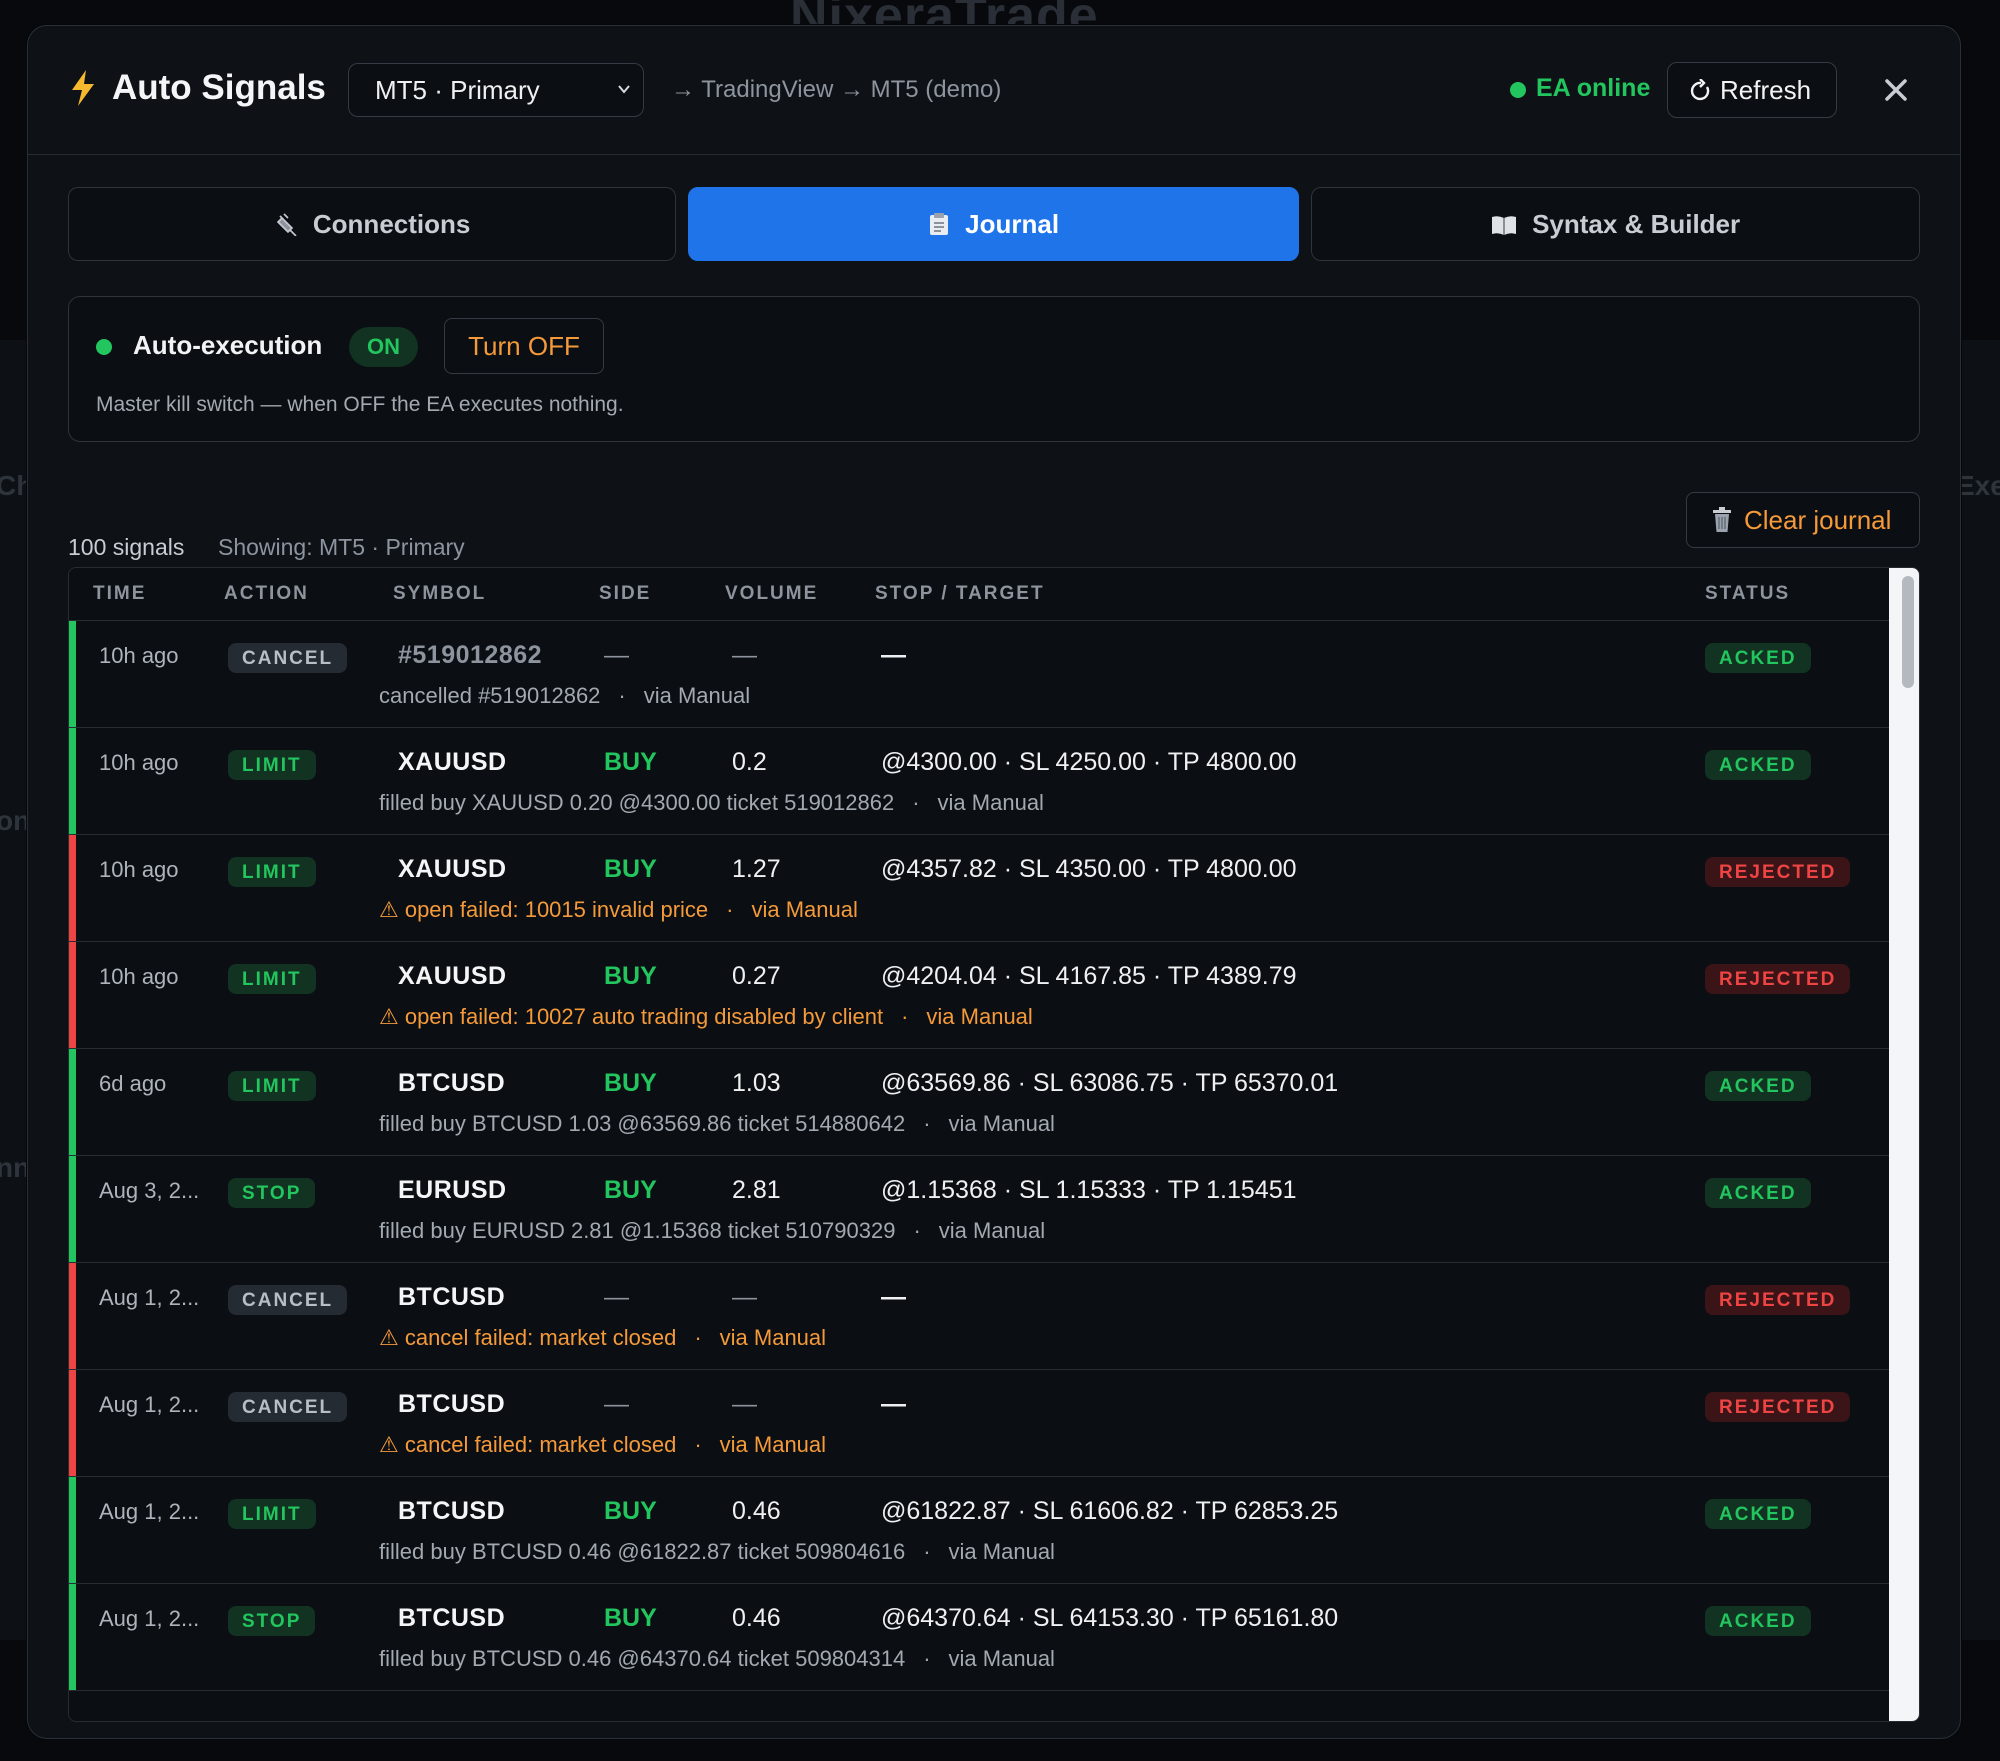 The image size is (2000, 1761). I want to click on row-symbol: EURUSD, so click(452, 1190).